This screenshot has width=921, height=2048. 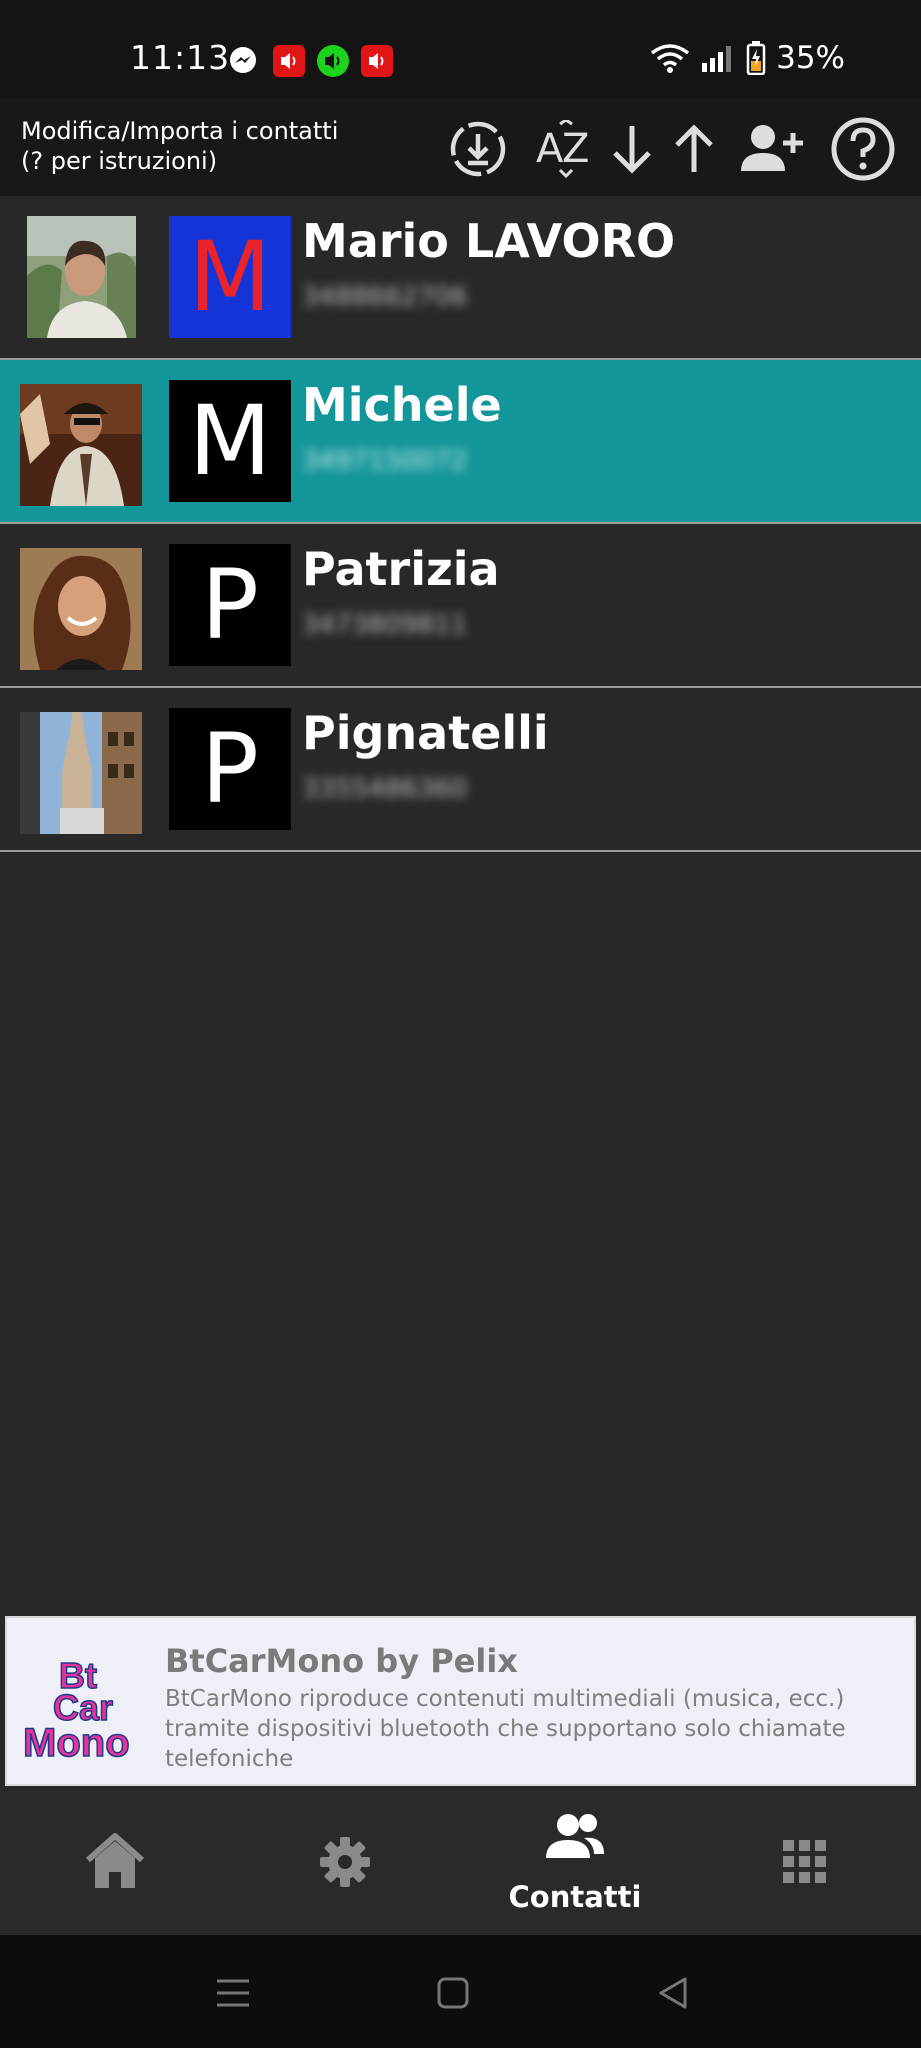 I want to click on messenger-icon, so click(x=243, y=60).